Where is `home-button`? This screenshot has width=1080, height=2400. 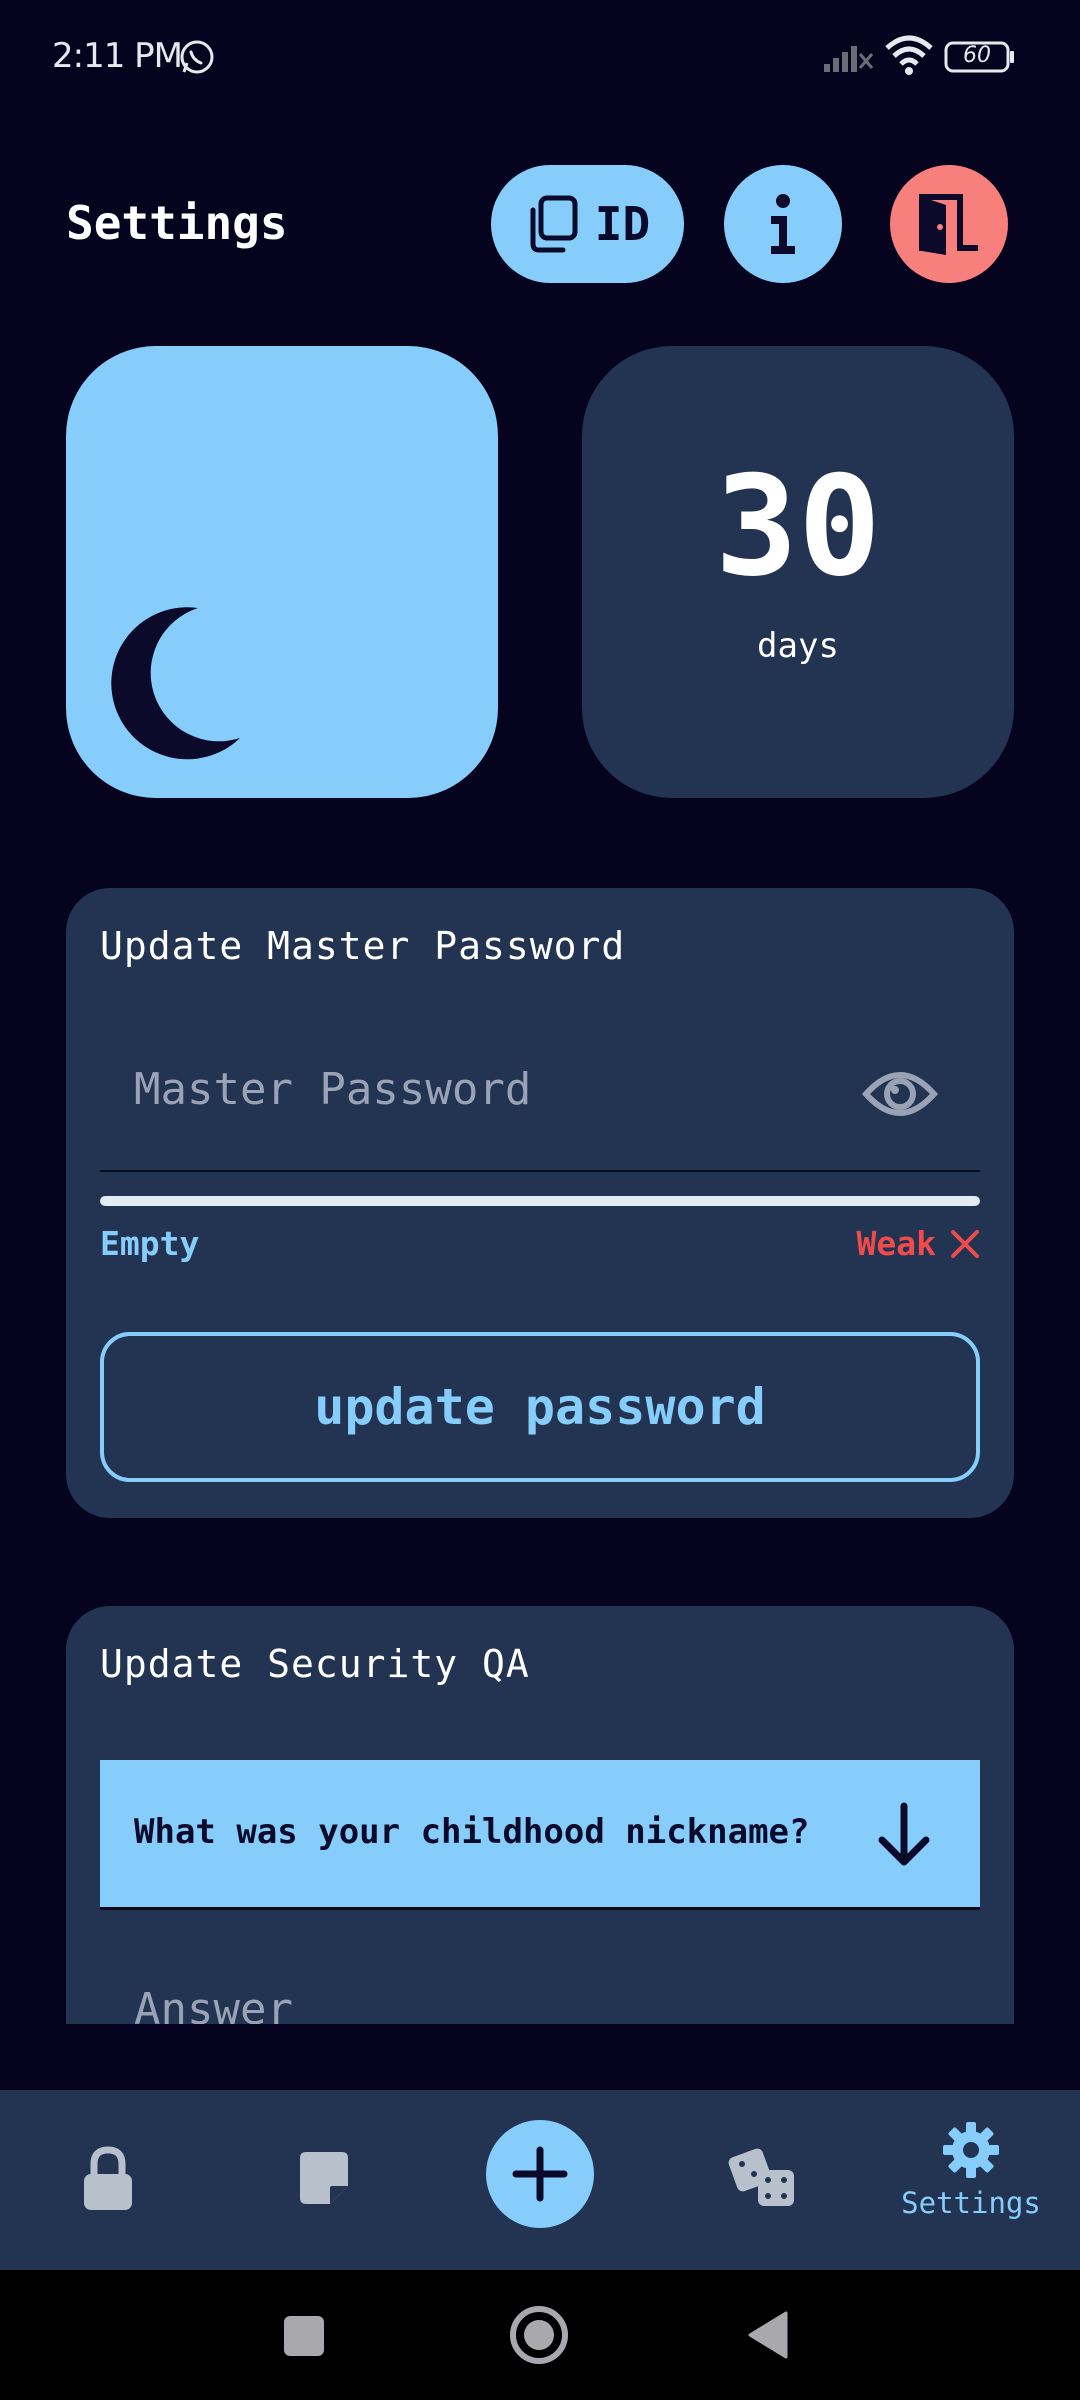 home-button is located at coordinates (539, 2335).